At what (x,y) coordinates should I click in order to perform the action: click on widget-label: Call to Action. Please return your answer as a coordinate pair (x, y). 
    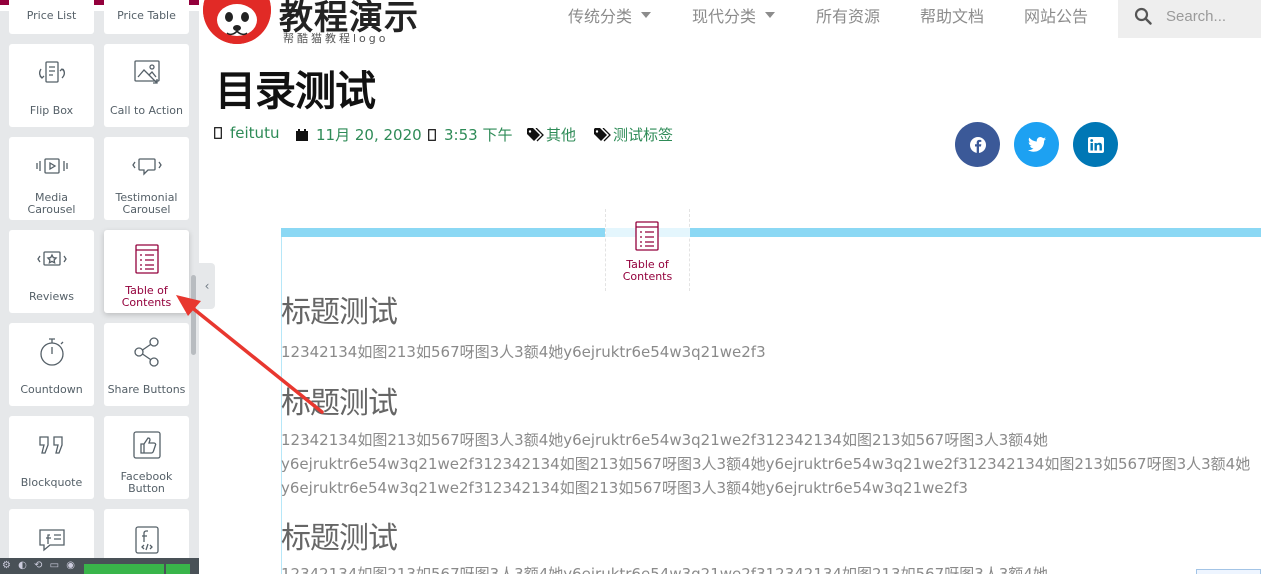
    Looking at the image, I should click on (146, 110).